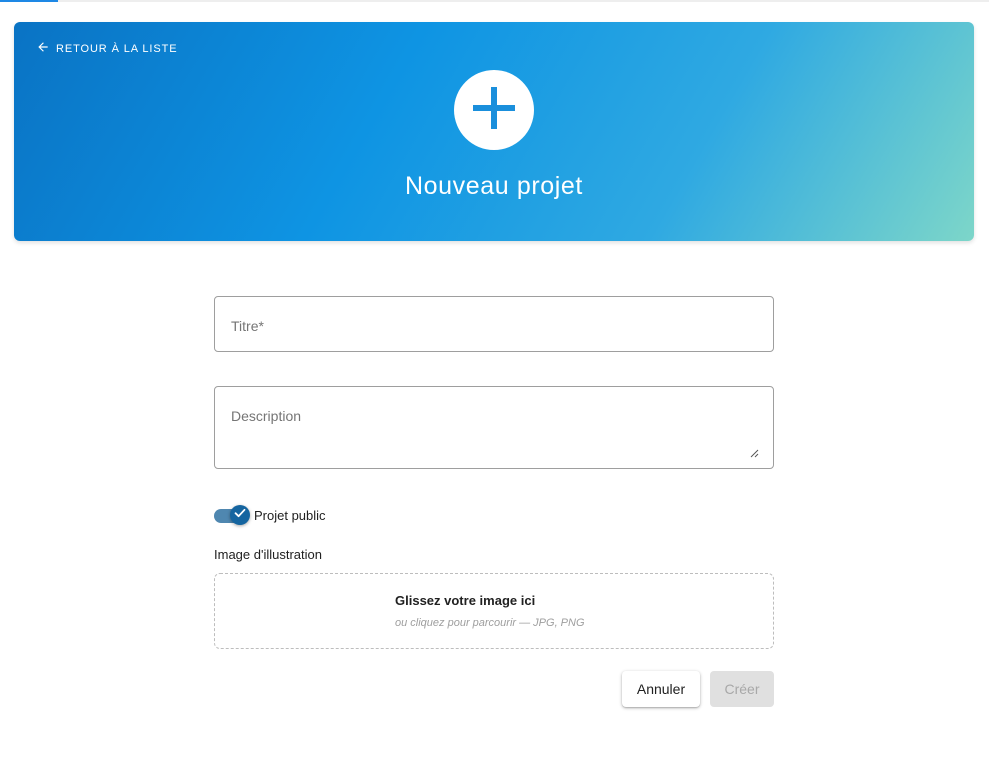  I want to click on plus-icon, so click(494, 110).